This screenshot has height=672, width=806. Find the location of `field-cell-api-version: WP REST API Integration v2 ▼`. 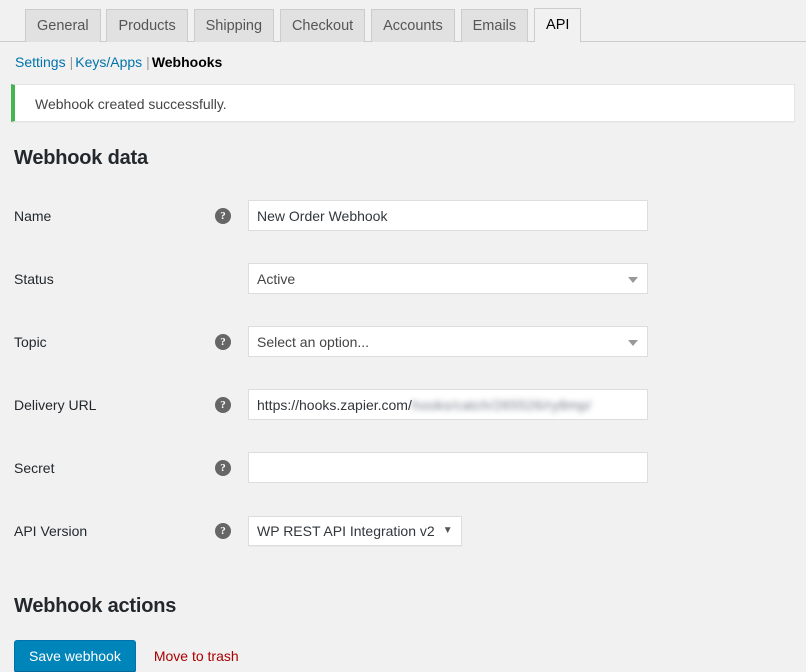

field-cell-api-version: WP REST API Integration v2 ▼ is located at coordinates (527, 530).